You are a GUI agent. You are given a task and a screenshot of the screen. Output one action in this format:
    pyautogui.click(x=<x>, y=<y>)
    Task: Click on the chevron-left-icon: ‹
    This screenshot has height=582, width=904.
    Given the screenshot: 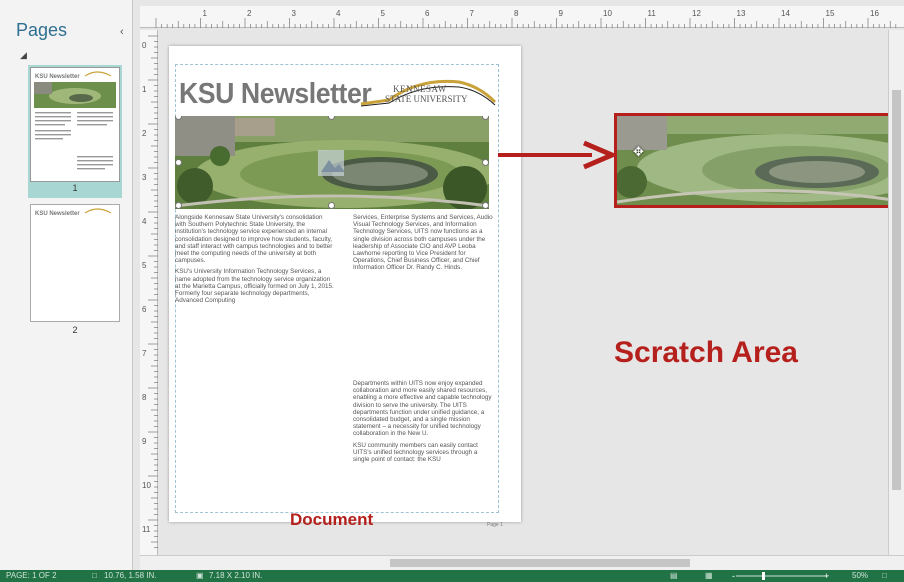 What is the action you would take?
    pyautogui.click(x=122, y=32)
    